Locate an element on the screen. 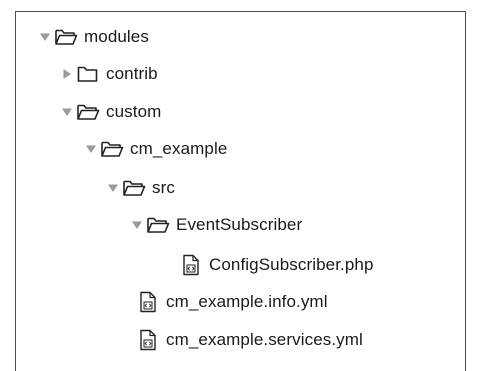  tree-item-custom: custom is located at coordinates (109, 112).